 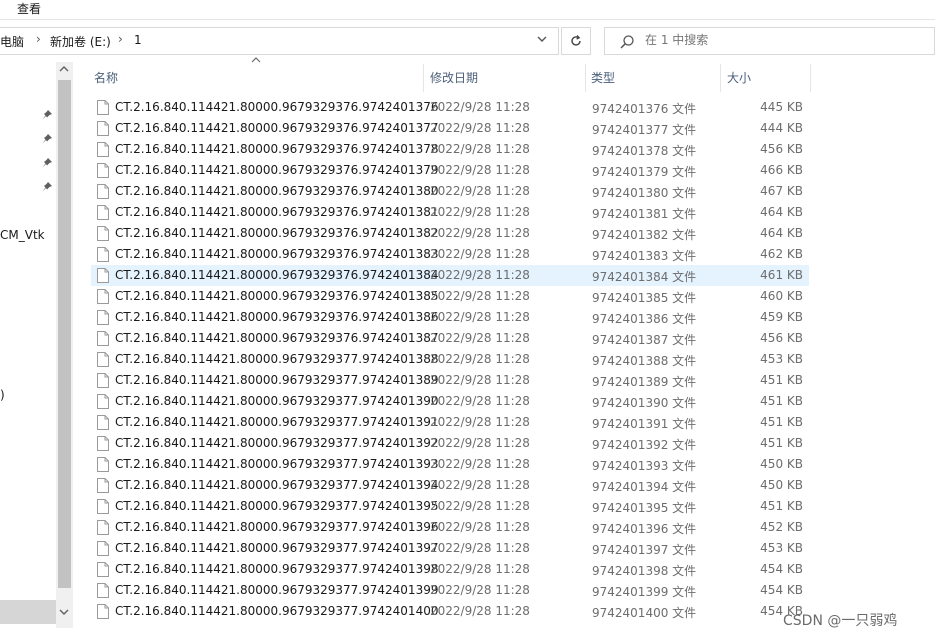 What do you see at coordinates (644, 613) in the screenshot?
I see `file-type: 9742401400 文件` at bounding box center [644, 613].